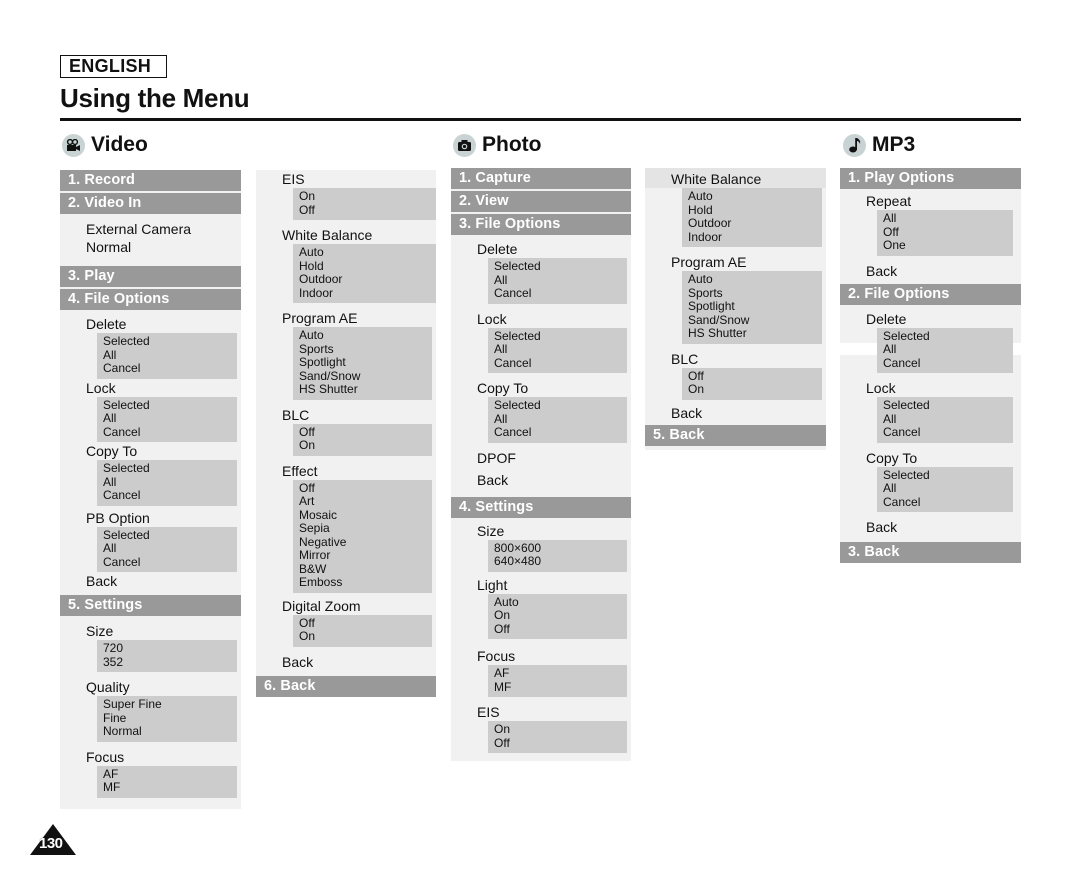 The image size is (1080, 880). Describe the element at coordinates (541, 585) in the screenshot. I see `setting-light: Light` at that location.